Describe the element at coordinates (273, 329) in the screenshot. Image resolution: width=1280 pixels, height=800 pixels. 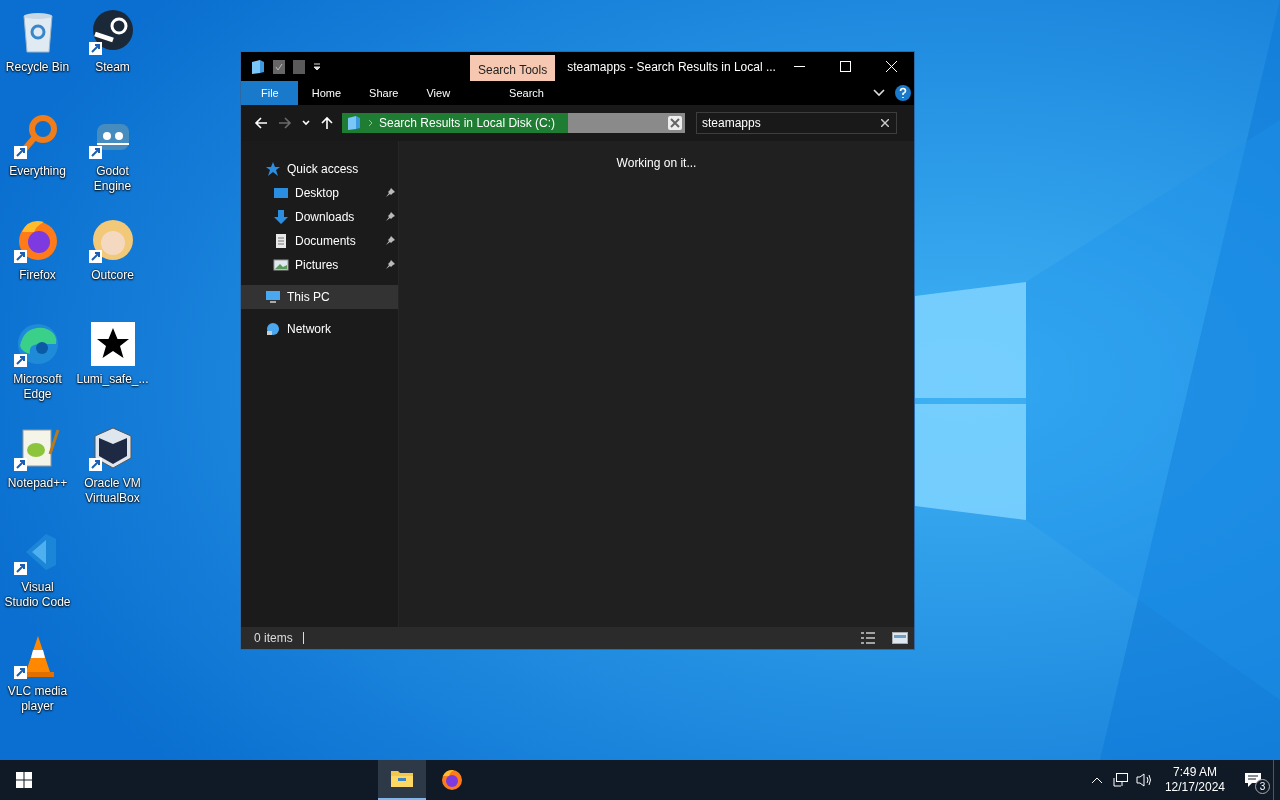
I see `network-icon` at that location.